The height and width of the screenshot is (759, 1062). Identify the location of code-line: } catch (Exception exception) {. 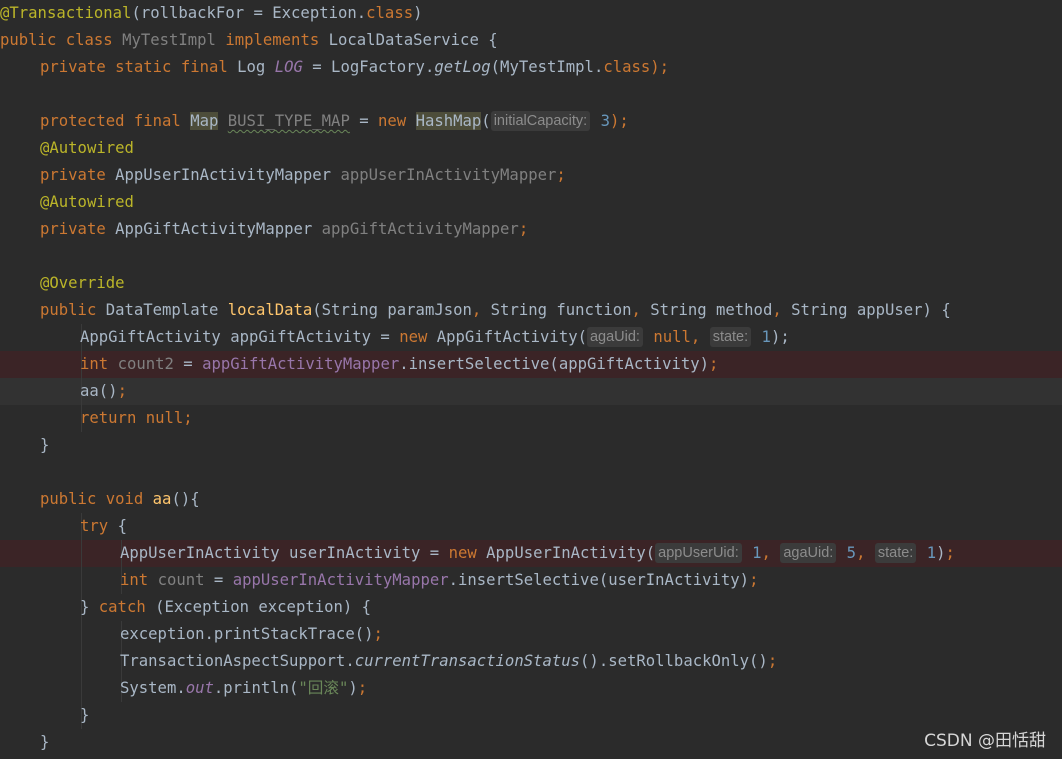
(531, 607).